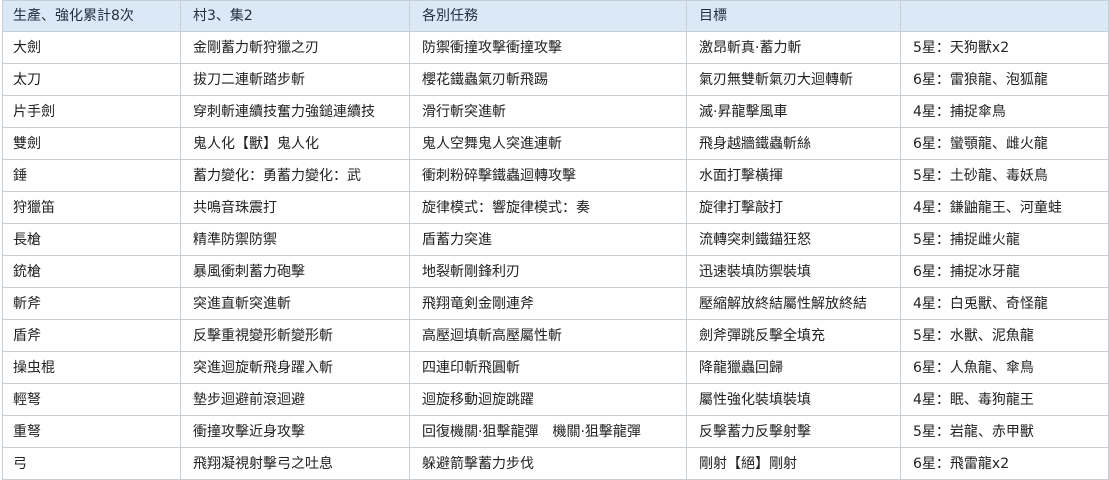  What do you see at coordinates (295, 399) in the screenshot?
I see `village-quest-cell: 墊步迴避前滾迴避` at bounding box center [295, 399].